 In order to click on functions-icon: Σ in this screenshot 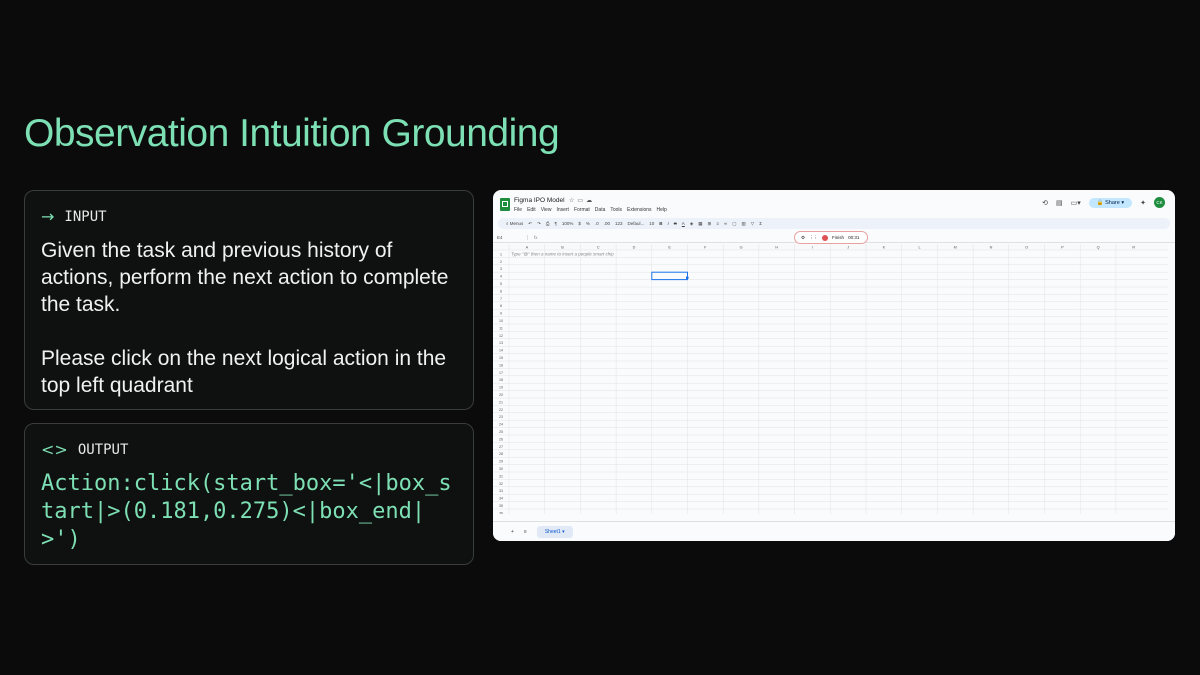, I will do `click(760, 223)`.